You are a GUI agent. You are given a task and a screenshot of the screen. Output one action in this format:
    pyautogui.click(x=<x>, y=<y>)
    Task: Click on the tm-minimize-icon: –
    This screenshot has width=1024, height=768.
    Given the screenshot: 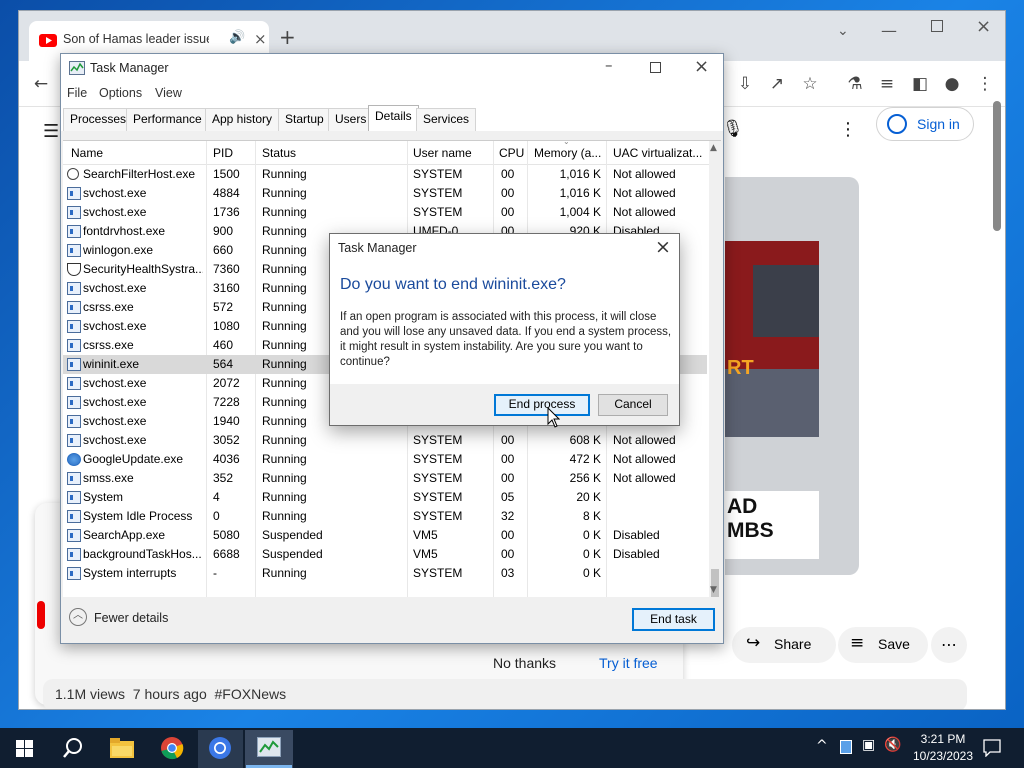 What is the action you would take?
    pyautogui.click(x=609, y=65)
    